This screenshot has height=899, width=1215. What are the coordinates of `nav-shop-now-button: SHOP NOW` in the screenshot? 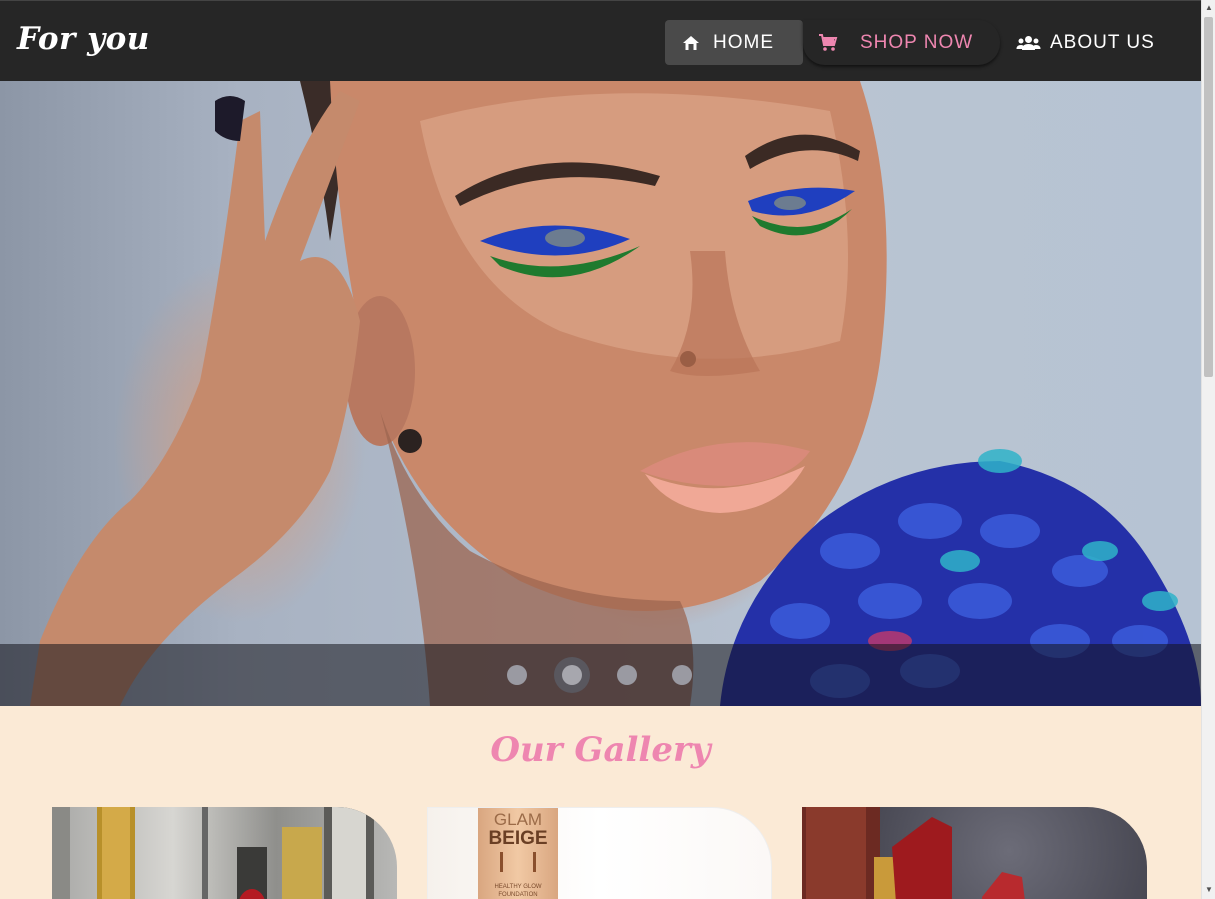 It's located at (901, 42).